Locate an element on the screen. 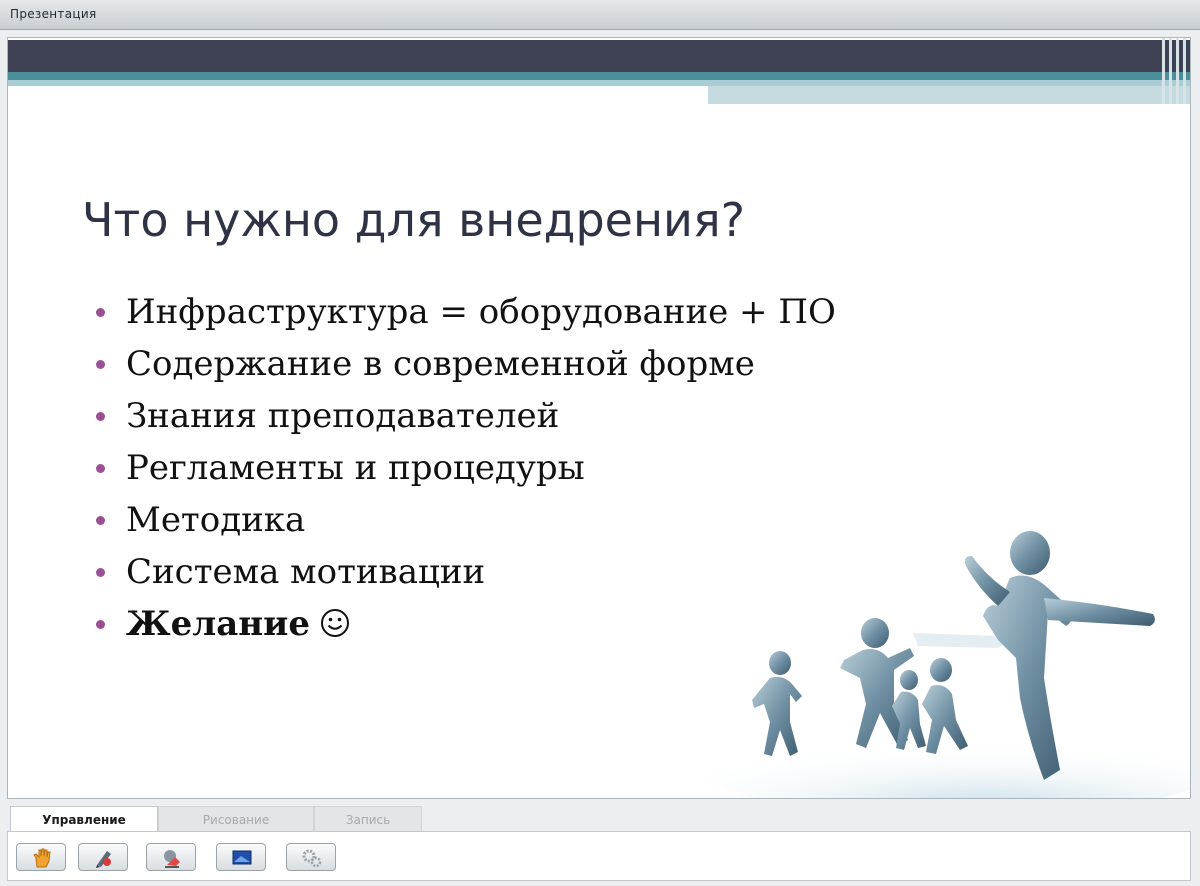 This screenshot has height=886, width=1200. bullet-text: Содержание в современной форме is located at coordinates (440, 364).